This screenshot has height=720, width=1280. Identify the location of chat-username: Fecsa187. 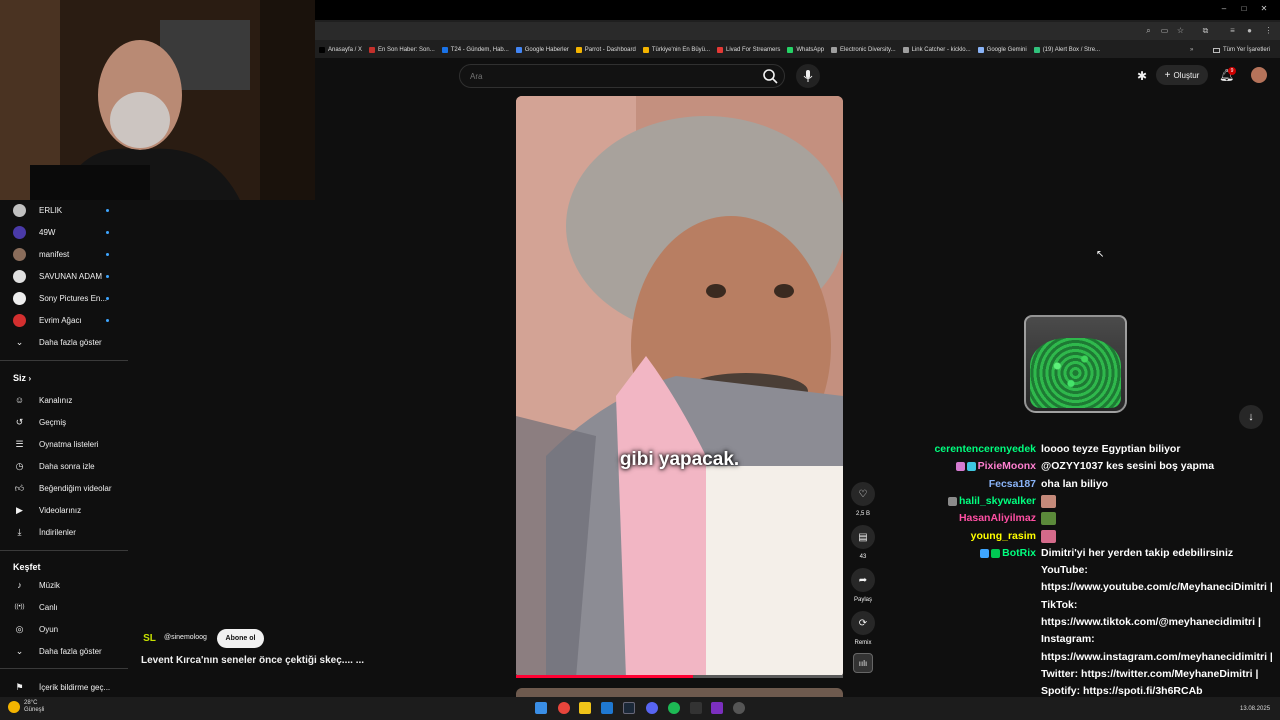
(1012, 484).